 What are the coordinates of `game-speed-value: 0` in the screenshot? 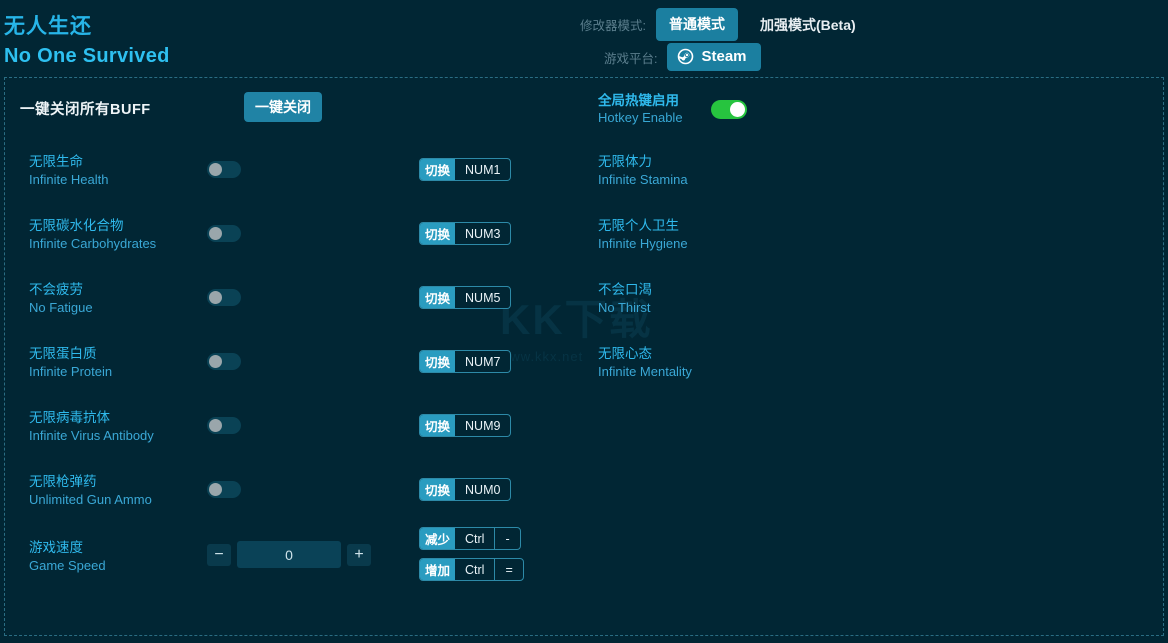 It's located at (289, 554).